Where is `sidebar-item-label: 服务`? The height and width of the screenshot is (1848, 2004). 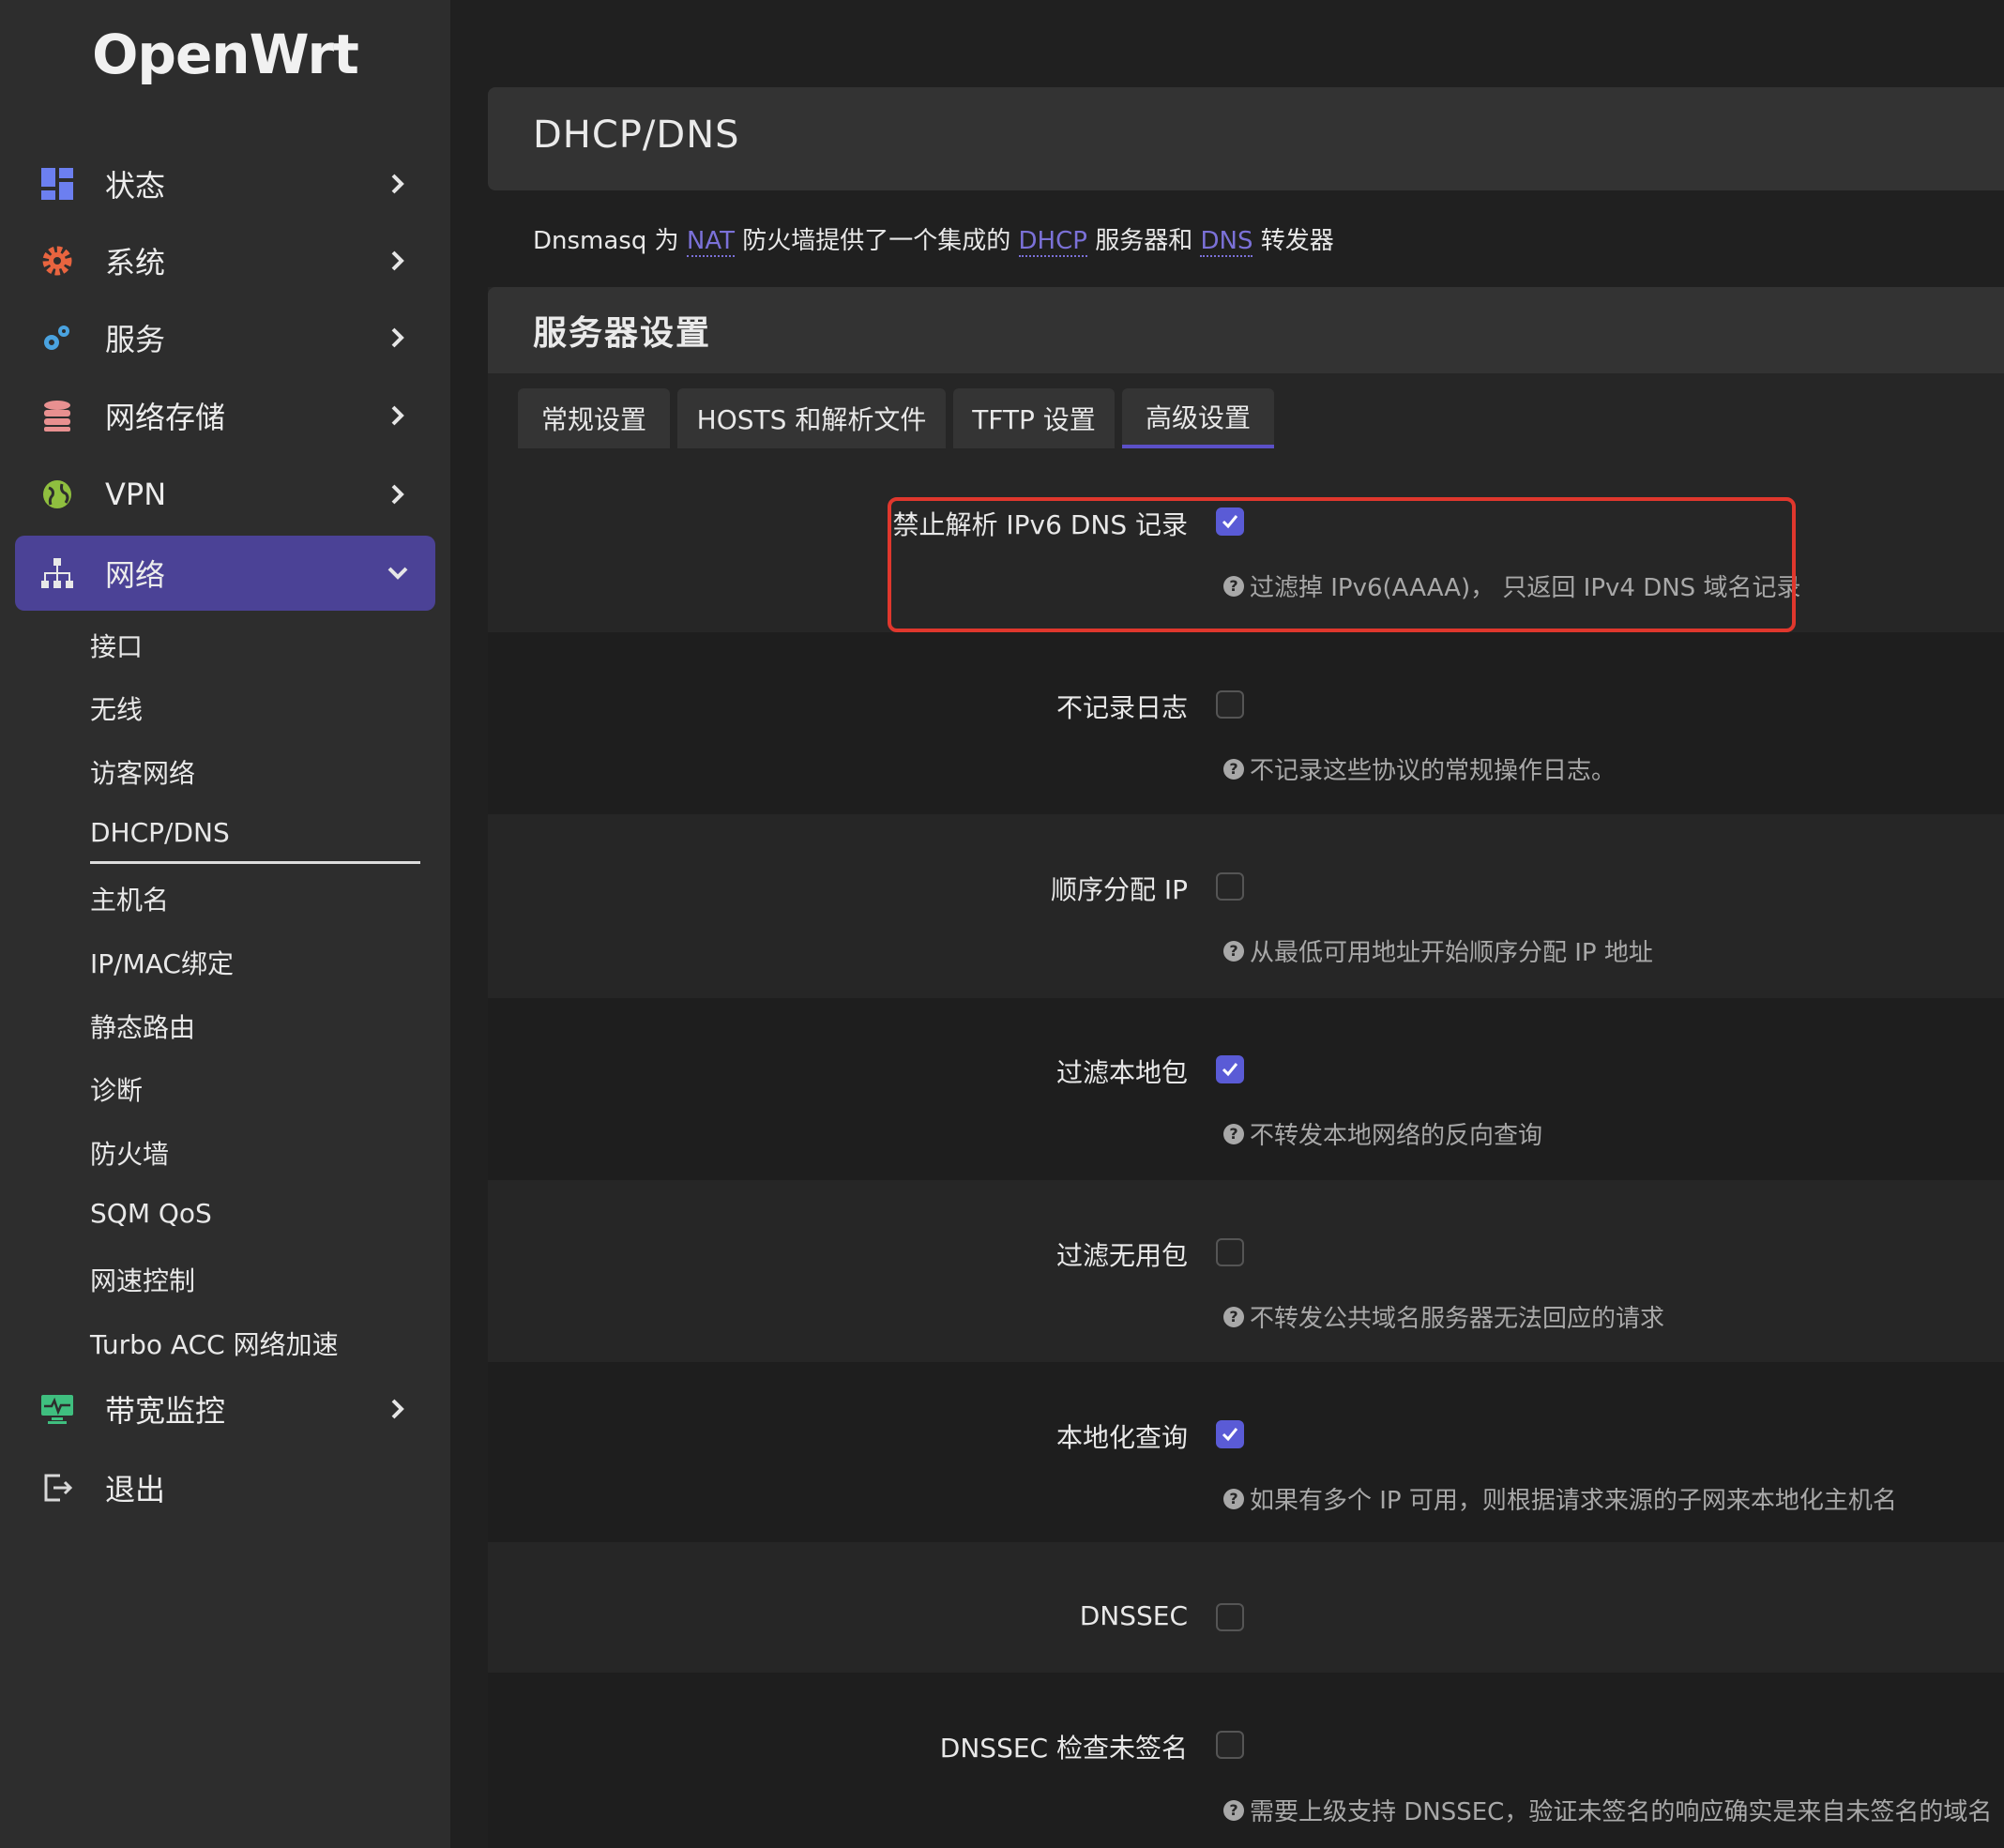
sidebar-item-label: 服务 is located at coordinates (135, 339).